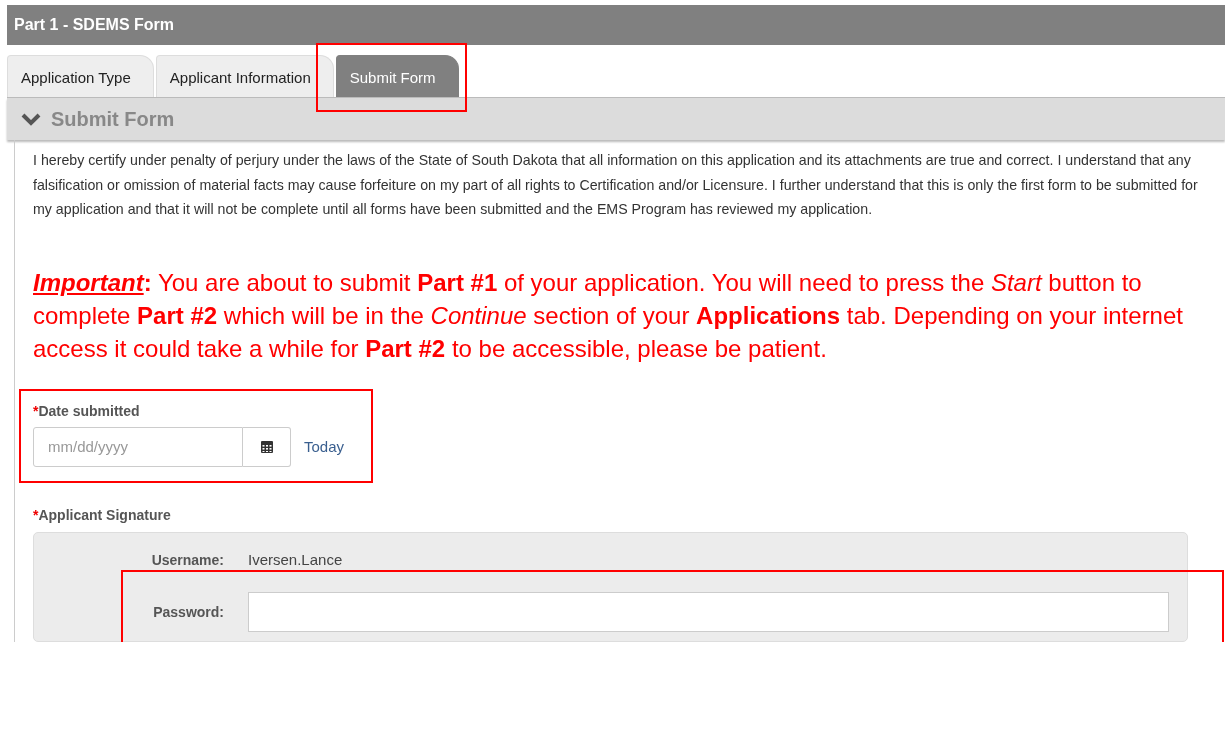  I want to click on section-title: Submit Form, so click(113, 119).